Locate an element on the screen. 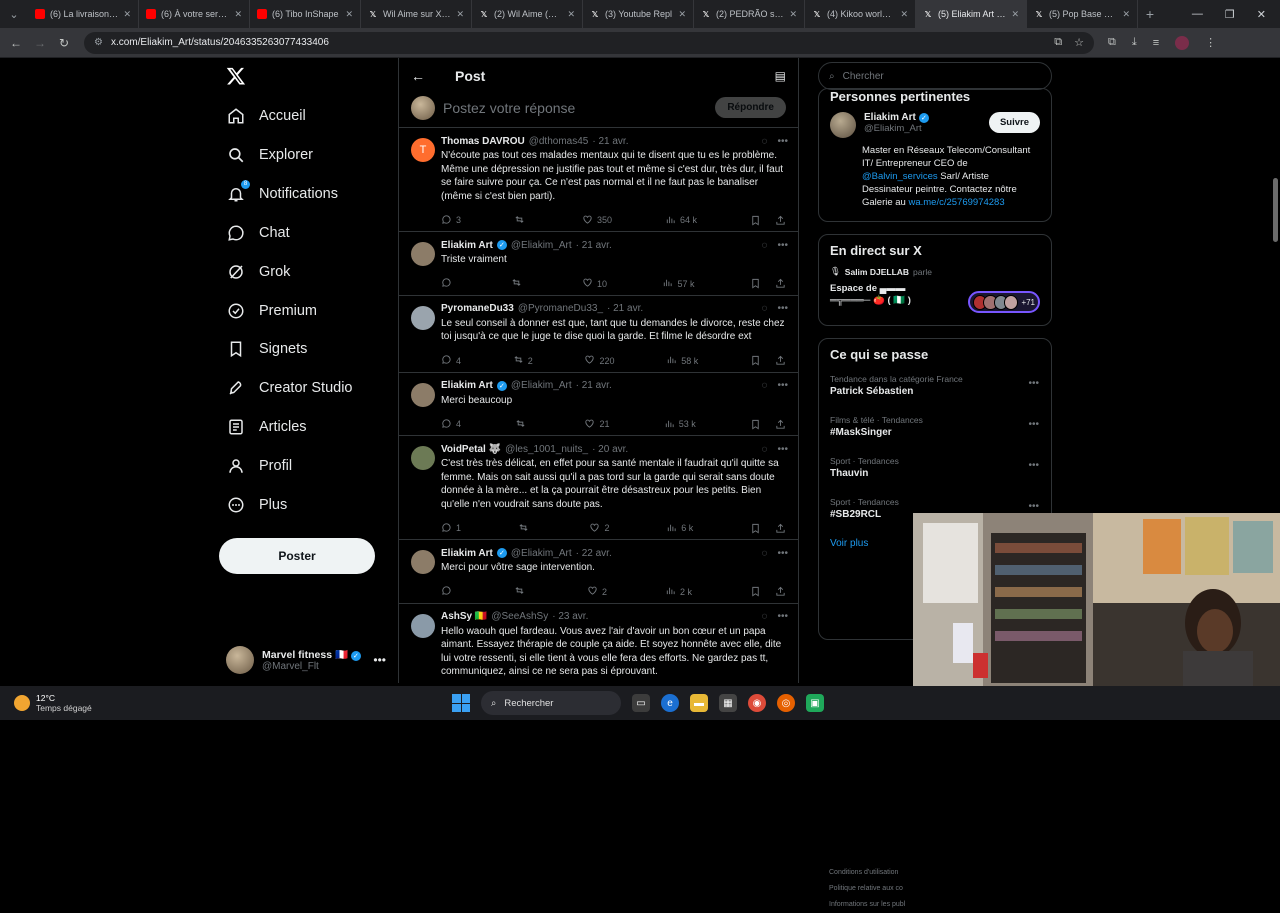 The image size is (1280, 913). back-icon: ← is located at coordinates (16, 43).